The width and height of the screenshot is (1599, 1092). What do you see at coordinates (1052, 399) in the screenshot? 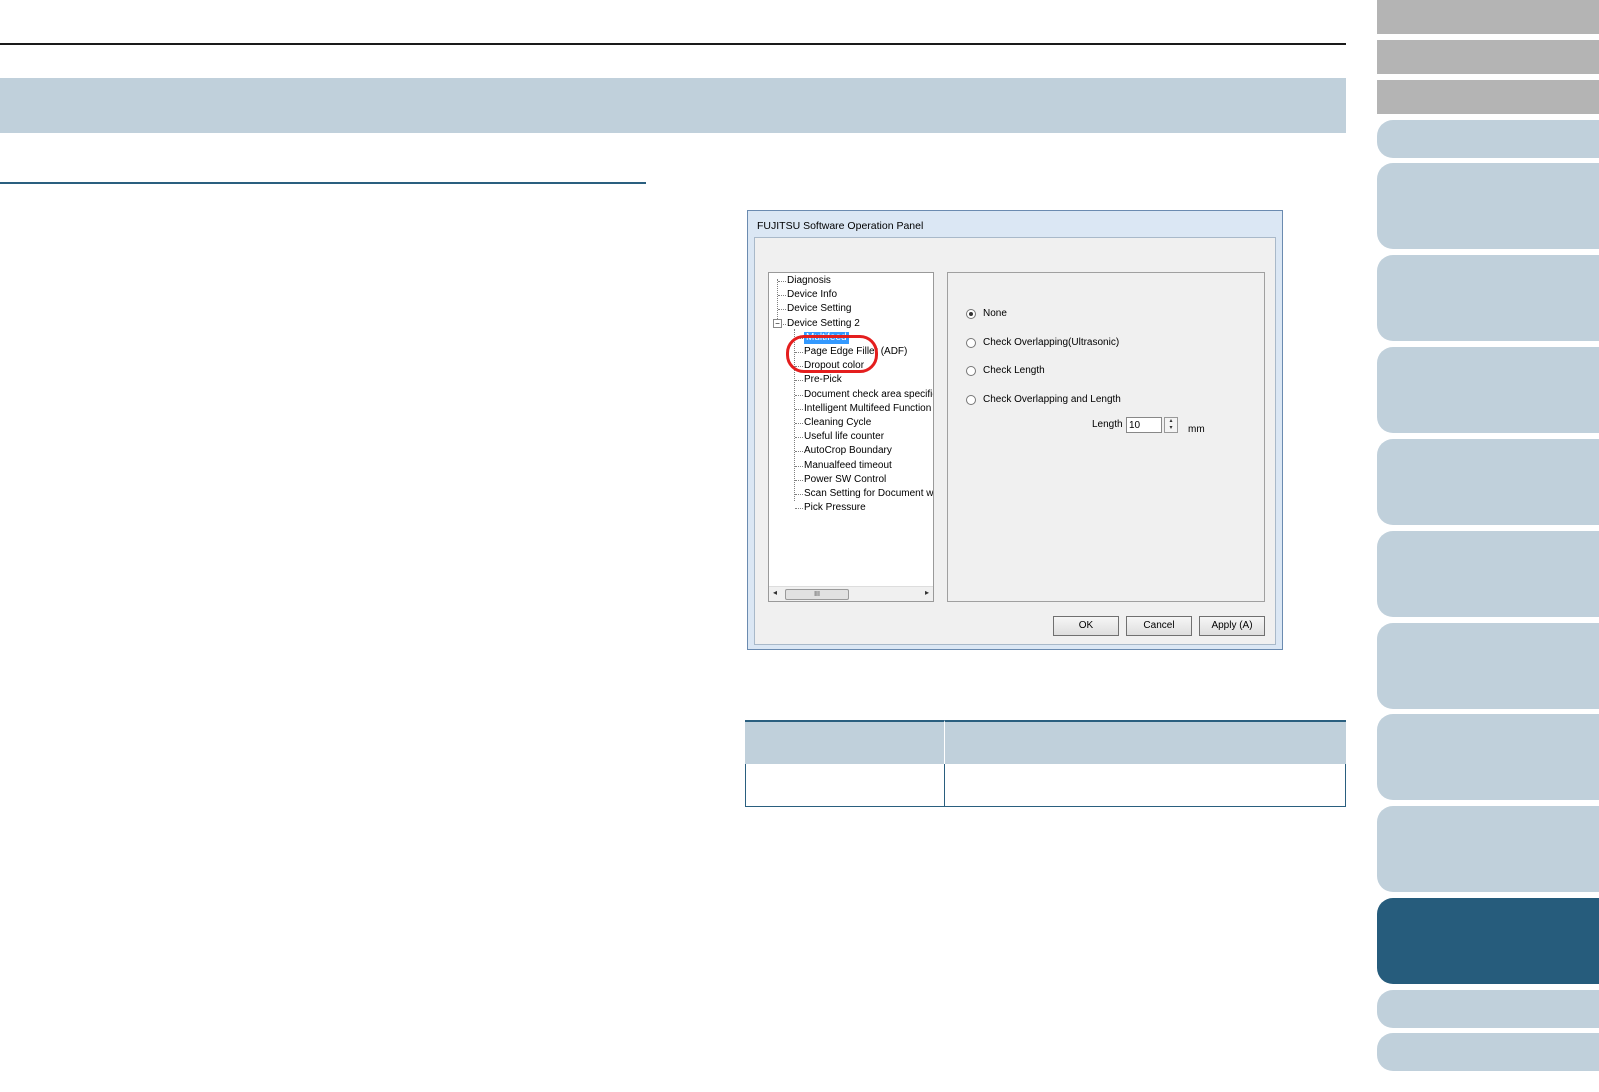
I see `radio-label: Check Overlapping and Length` at bounding box center [1052, 399].